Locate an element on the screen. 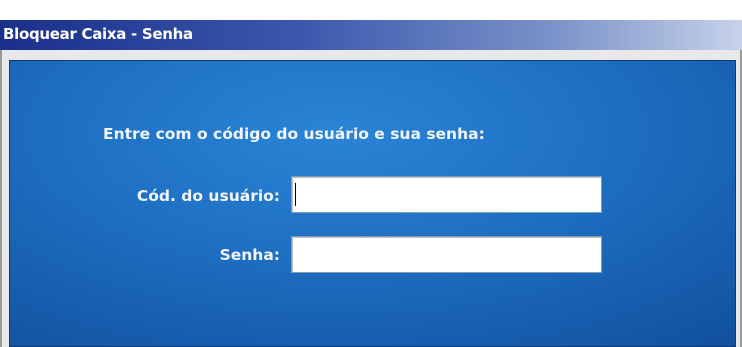  title-bar: Bloquear Caixa - Senha is located at coordinates (371, 35).